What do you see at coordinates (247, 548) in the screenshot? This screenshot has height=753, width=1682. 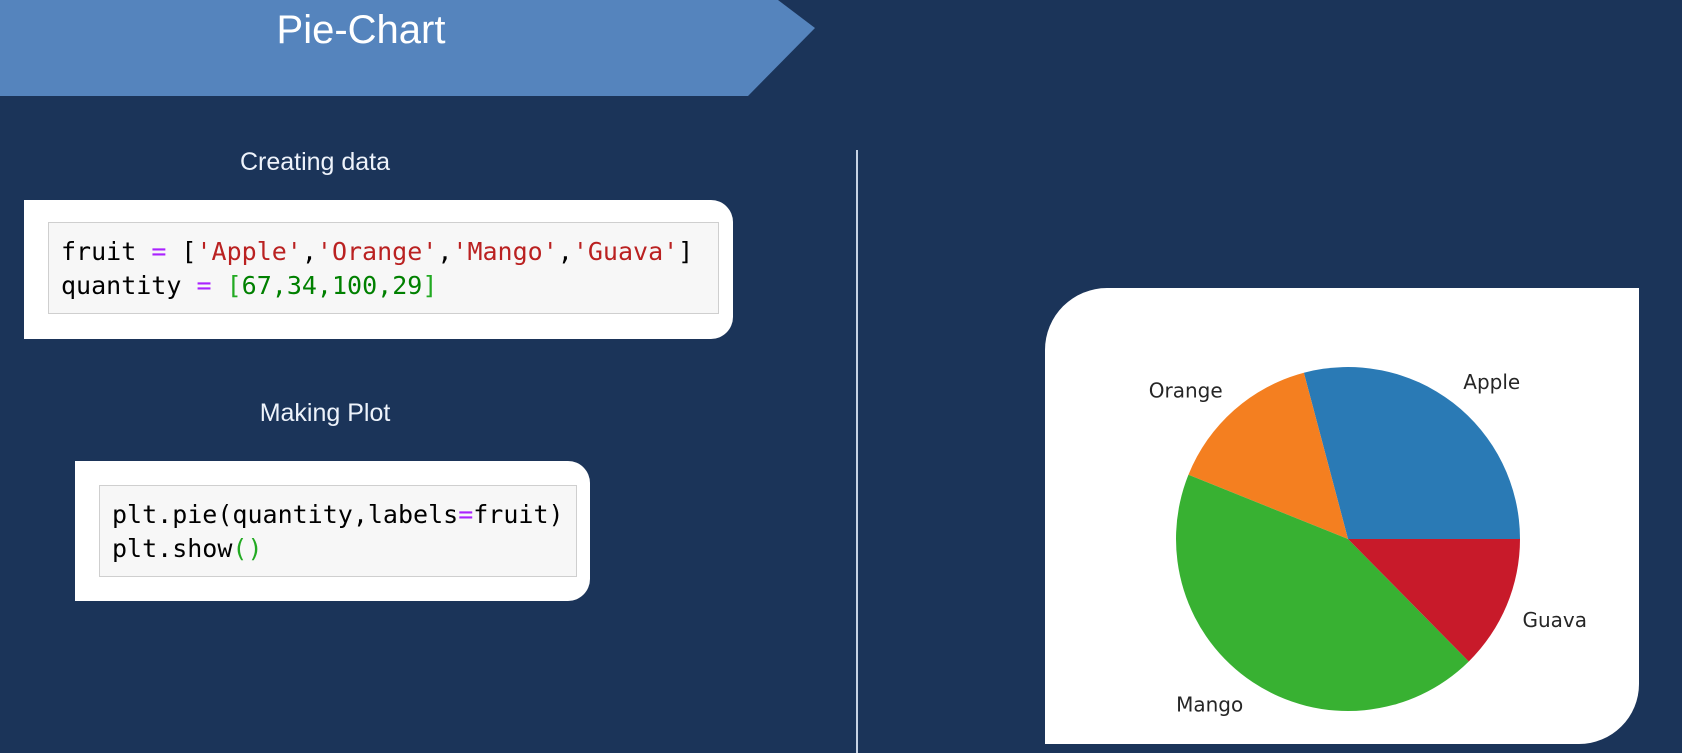 I see `code-call-parens: ()` at bounding box center [247, 548].